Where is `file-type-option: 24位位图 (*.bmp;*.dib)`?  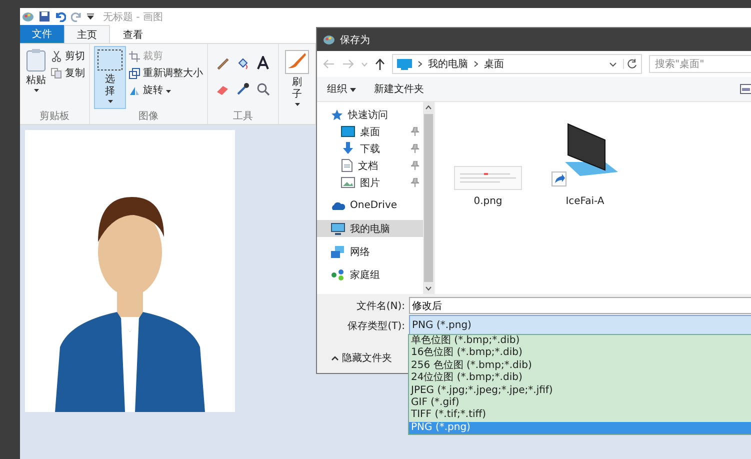 file-type-option: 24位位图 (*.bmp;*.dib) is located at coordinates (580, 378).